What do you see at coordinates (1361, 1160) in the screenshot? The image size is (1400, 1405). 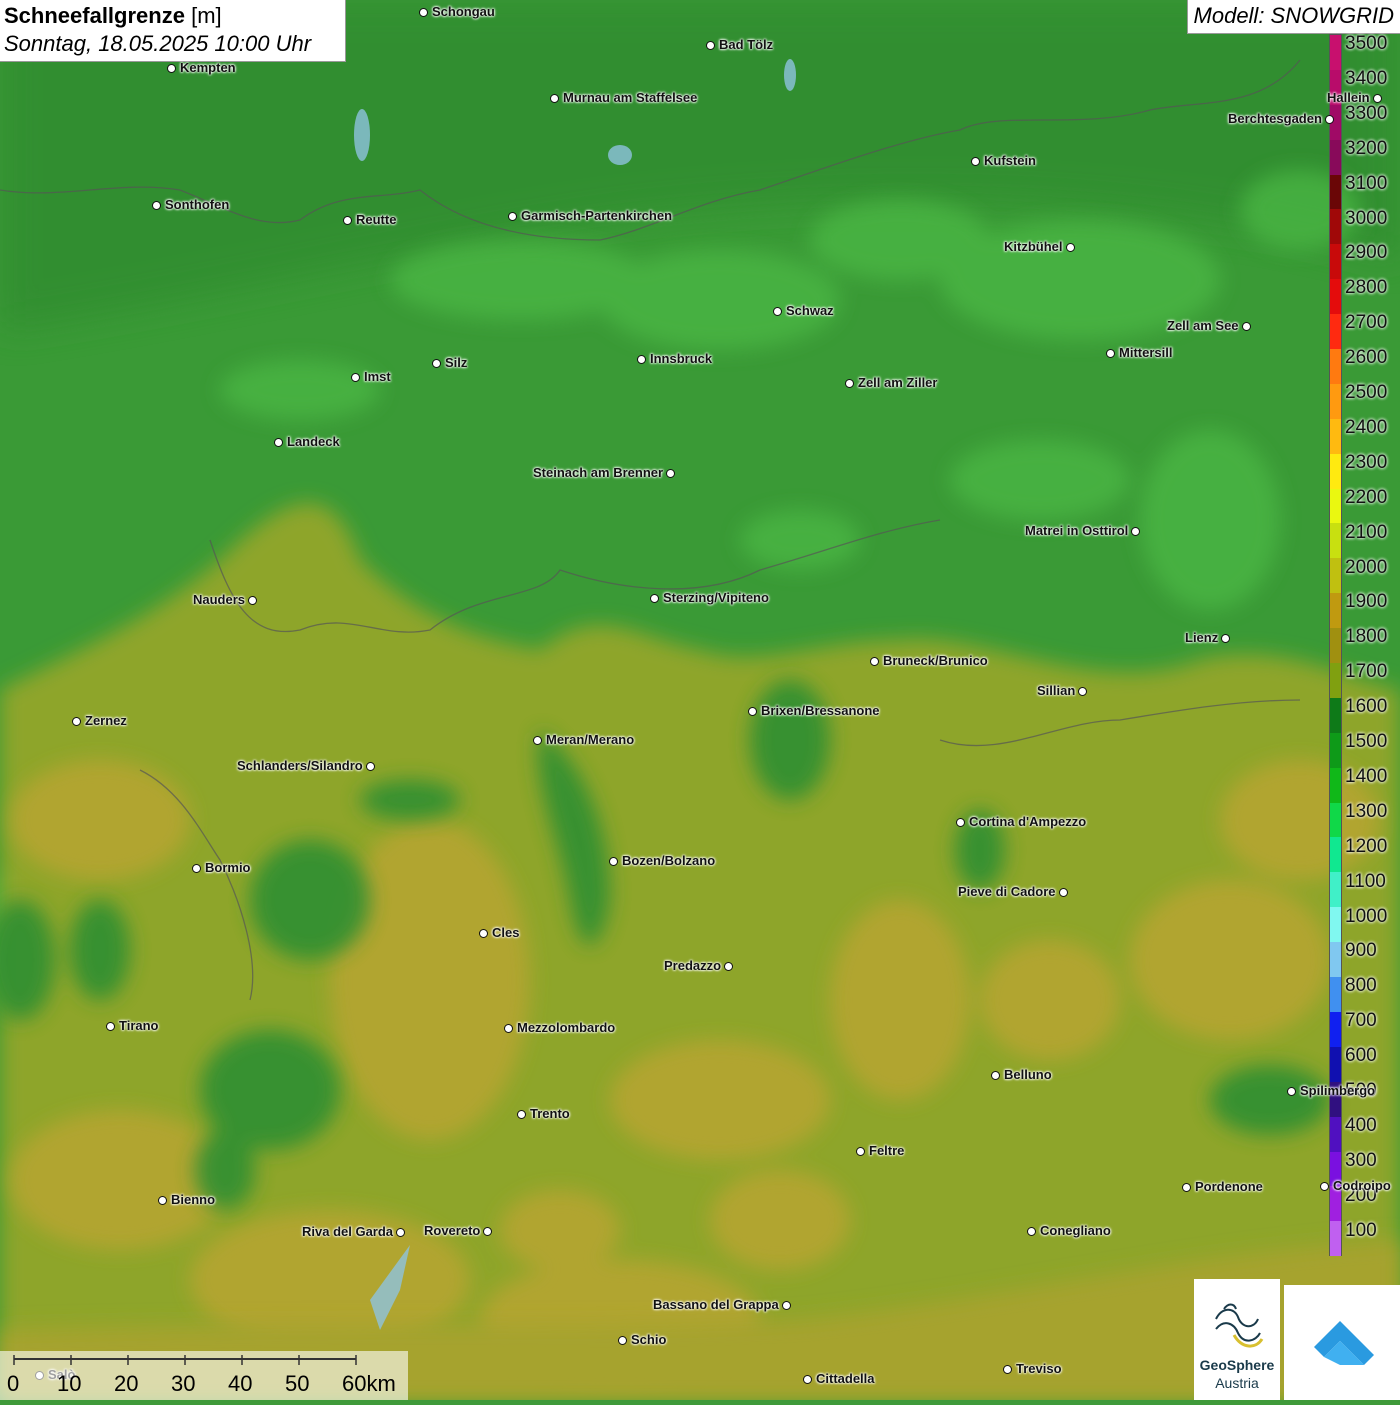 I see `legend-label: 300` at bounding box center [1361, 1160].